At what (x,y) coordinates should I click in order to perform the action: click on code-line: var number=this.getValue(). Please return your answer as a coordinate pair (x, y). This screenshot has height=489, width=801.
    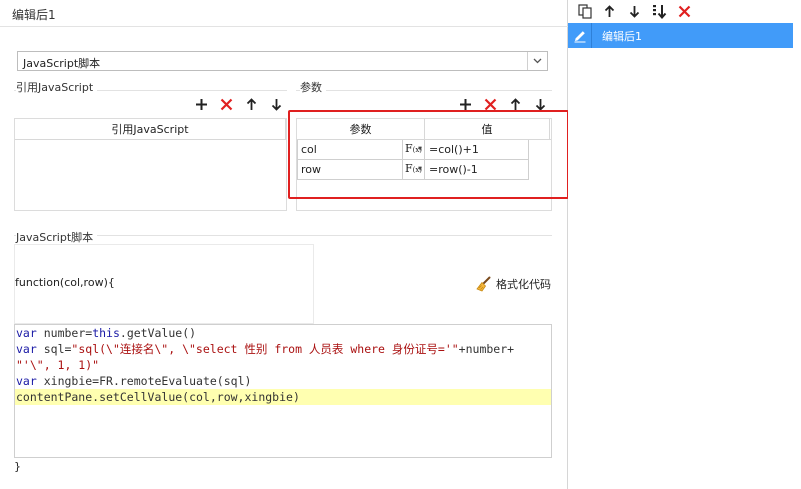
    Looking at the image, I should click on (106, 333).